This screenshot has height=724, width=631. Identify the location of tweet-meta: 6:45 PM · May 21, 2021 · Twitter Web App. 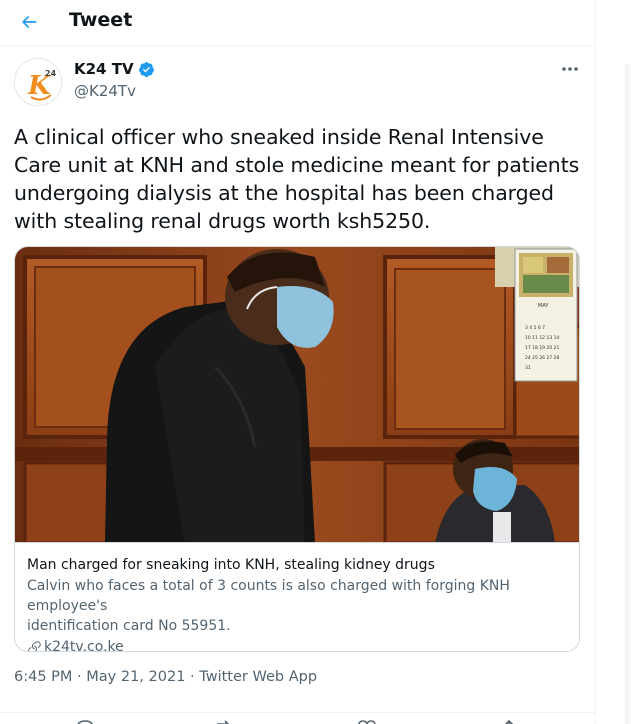
(165, 677).